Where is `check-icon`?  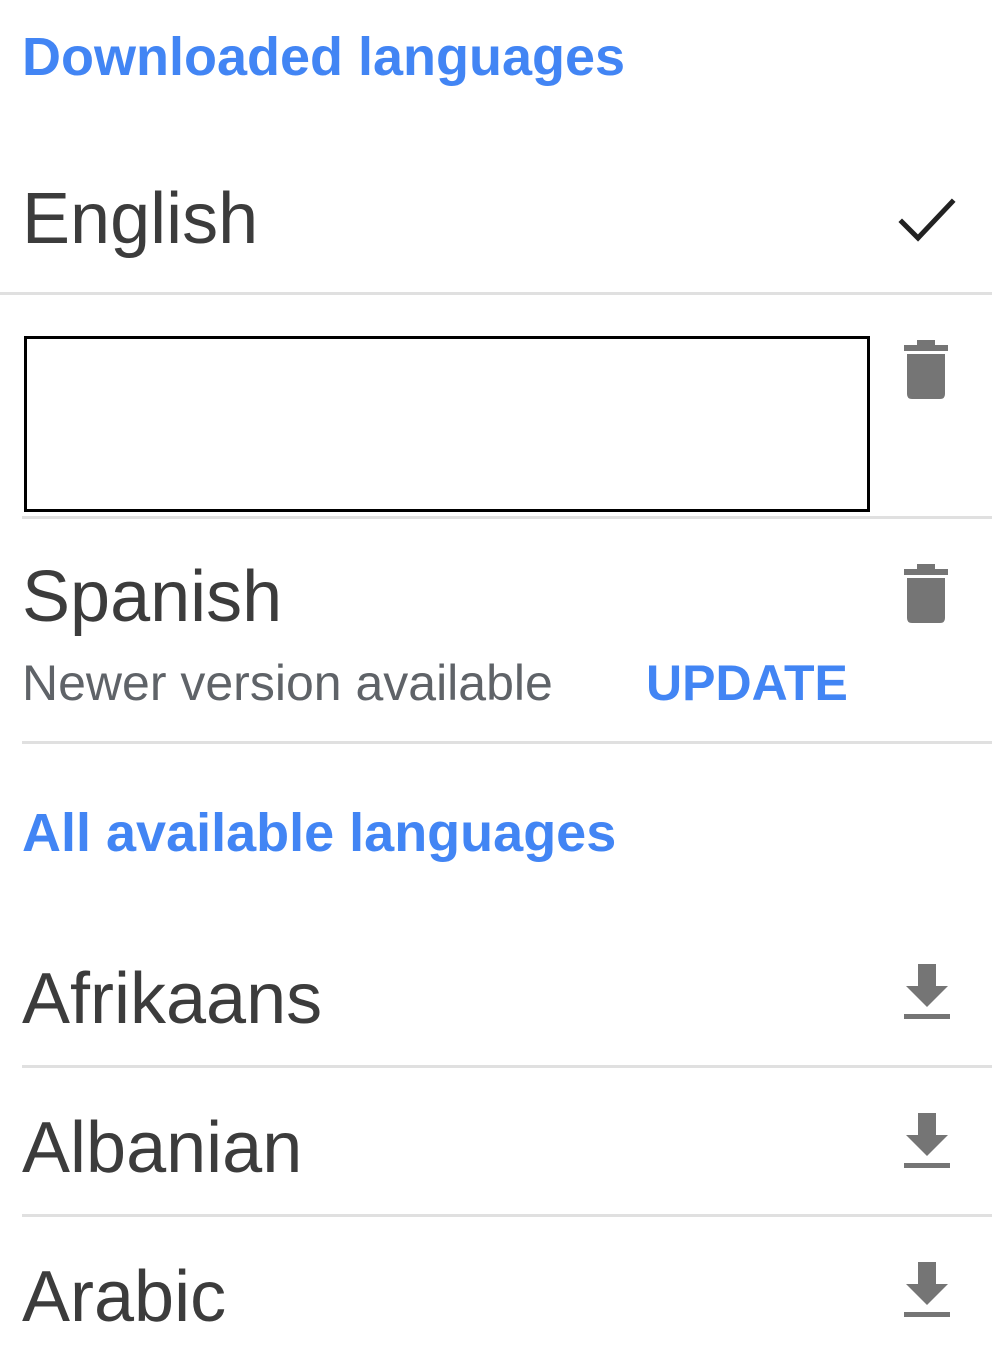 check-icon is located at coordinates (927, 220).